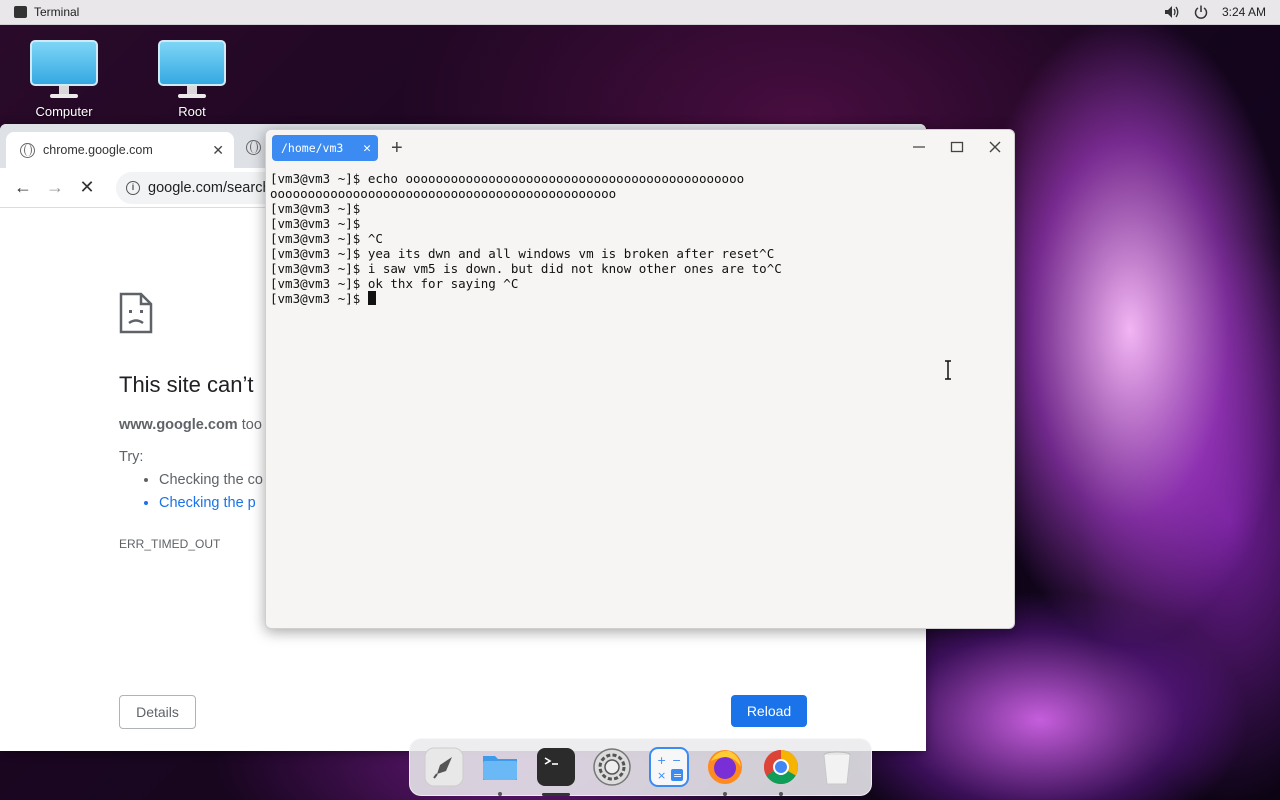  I want to click on reload-button: Reload, so click(769, 711).